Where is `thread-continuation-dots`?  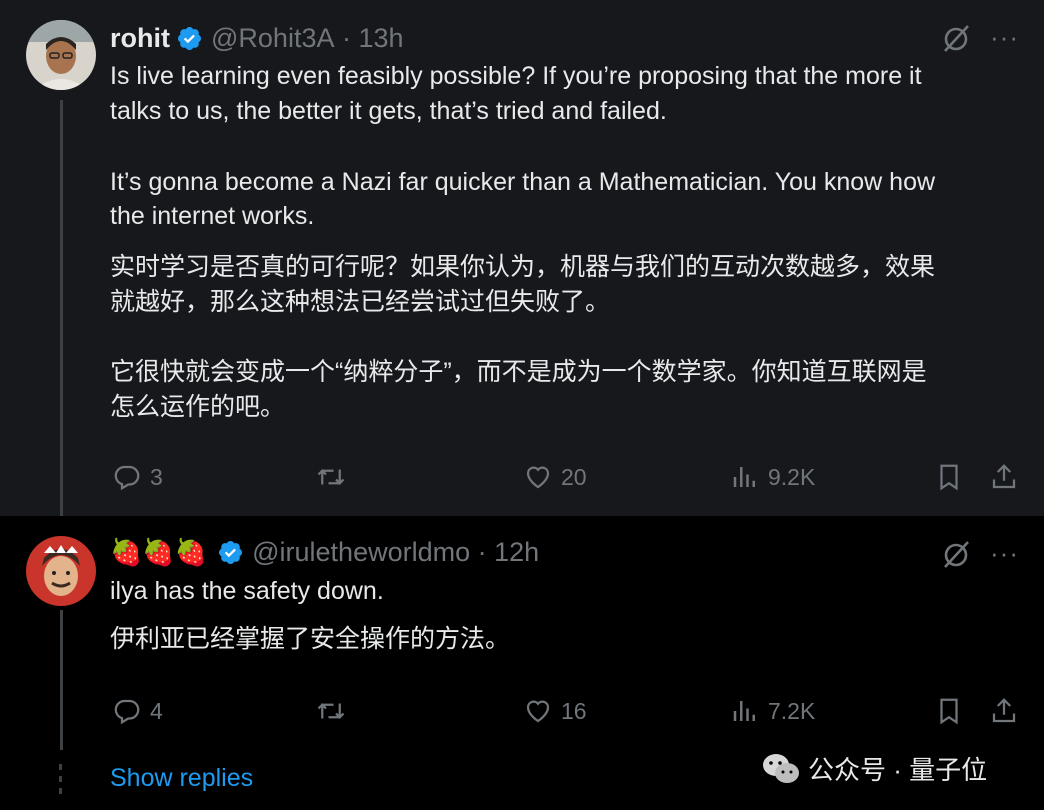
thread-continuation-dots is located at coordinates (61, 782).